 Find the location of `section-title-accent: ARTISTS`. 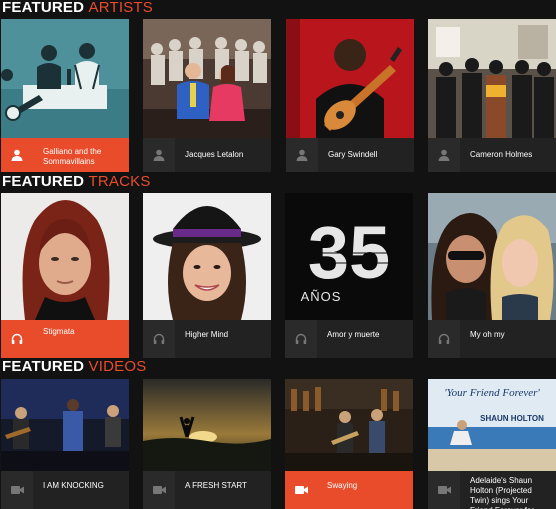

section-title-accent: ARTISTS is located at coordinates (121, 8).